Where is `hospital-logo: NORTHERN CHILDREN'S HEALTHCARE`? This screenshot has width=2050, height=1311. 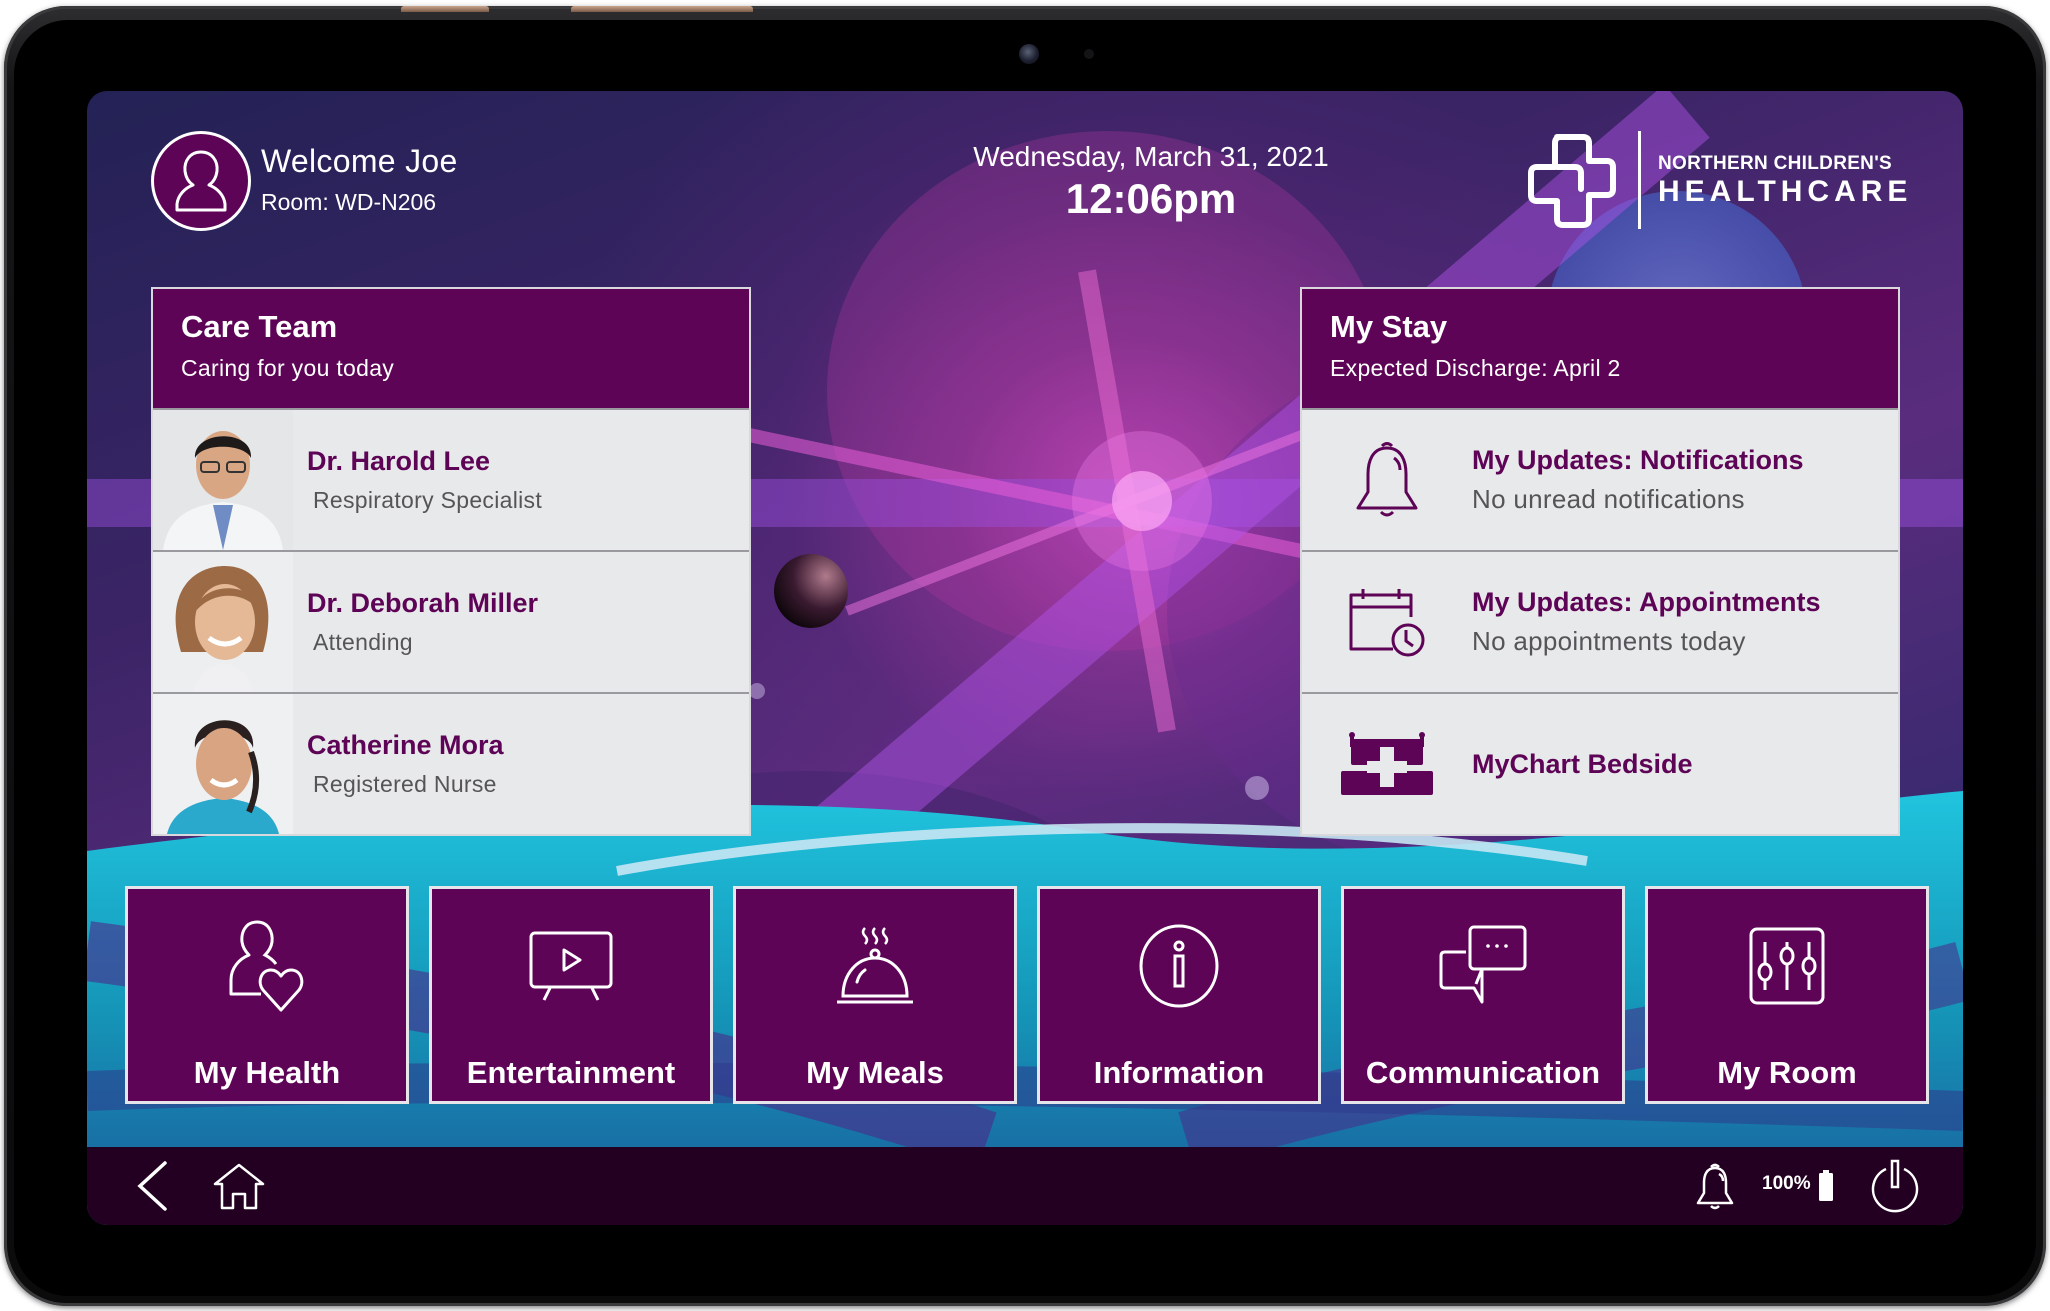
hospital-logo: NORTHERN CHILDREN'S HEALTHCARE is located at coordinates (1727, 181).